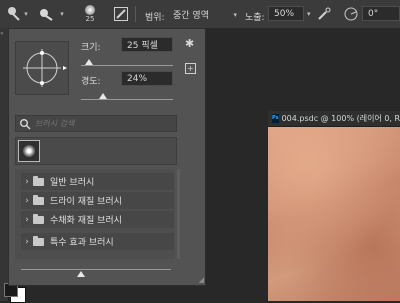 The image size is (400, 303). I want to click on hardness-slider-track, so click(127, 99).